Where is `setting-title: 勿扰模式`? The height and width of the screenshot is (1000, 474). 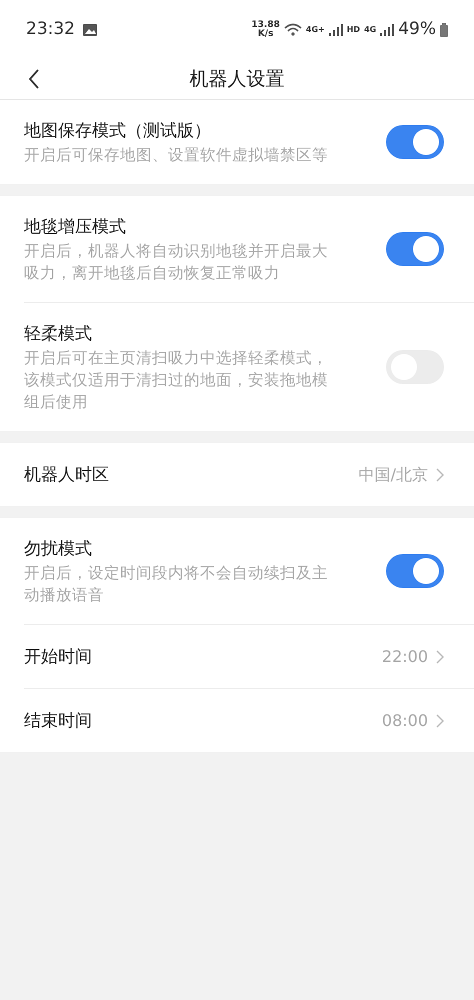
setting-title: 勿扰模式 is located at coordinates (58, 549).